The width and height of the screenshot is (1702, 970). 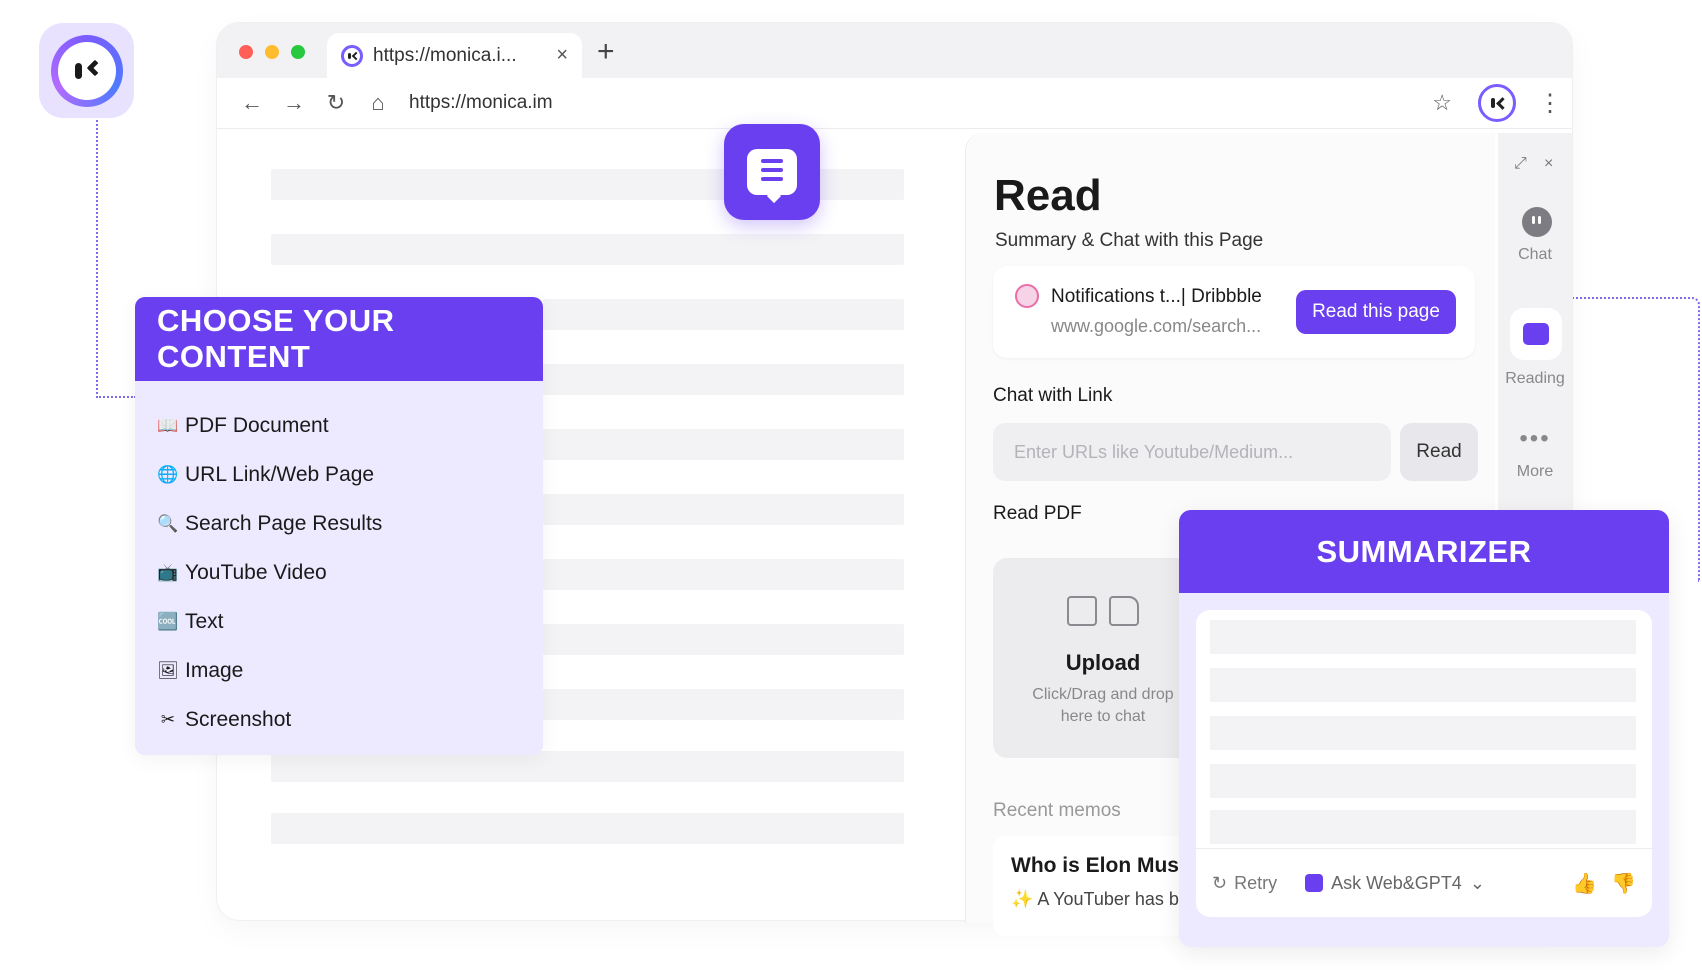 I want to click on choose-content-header: CHOOSE YOUR CONTENT, so click(x=339, y=339).